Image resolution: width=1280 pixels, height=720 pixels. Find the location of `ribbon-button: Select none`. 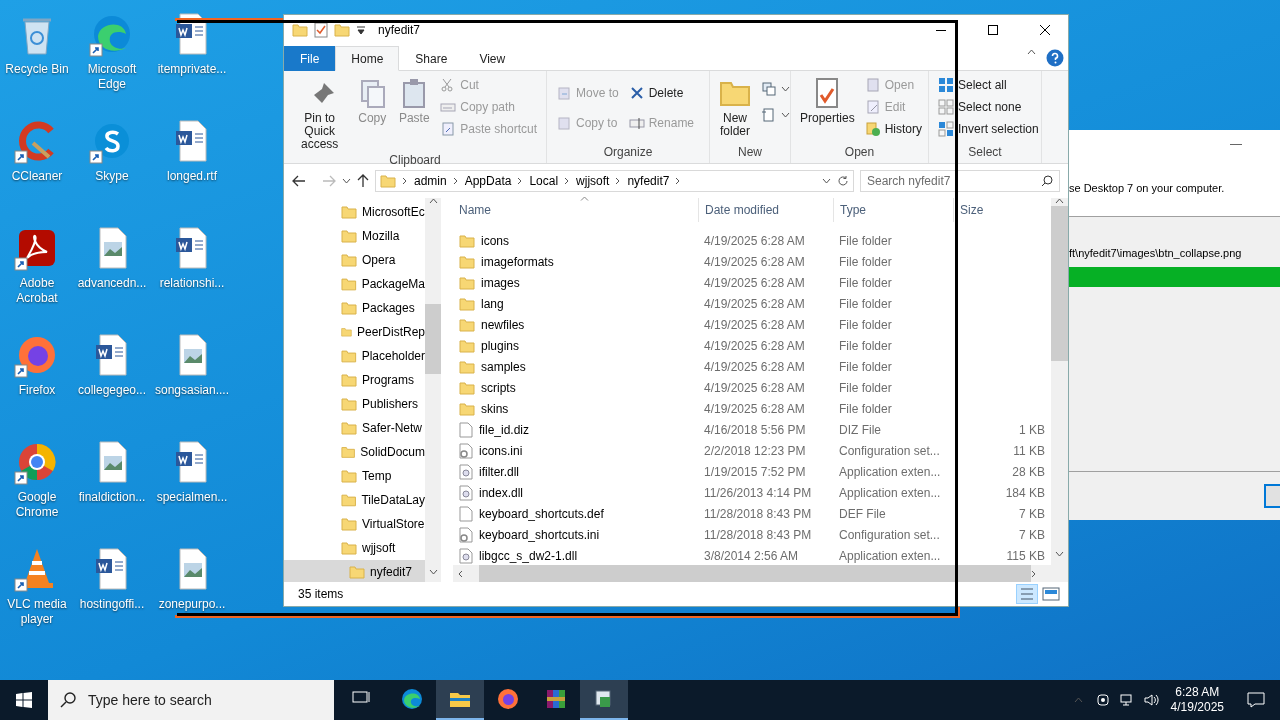

ribbon-button: Select none is located at coordinates (988, 107).